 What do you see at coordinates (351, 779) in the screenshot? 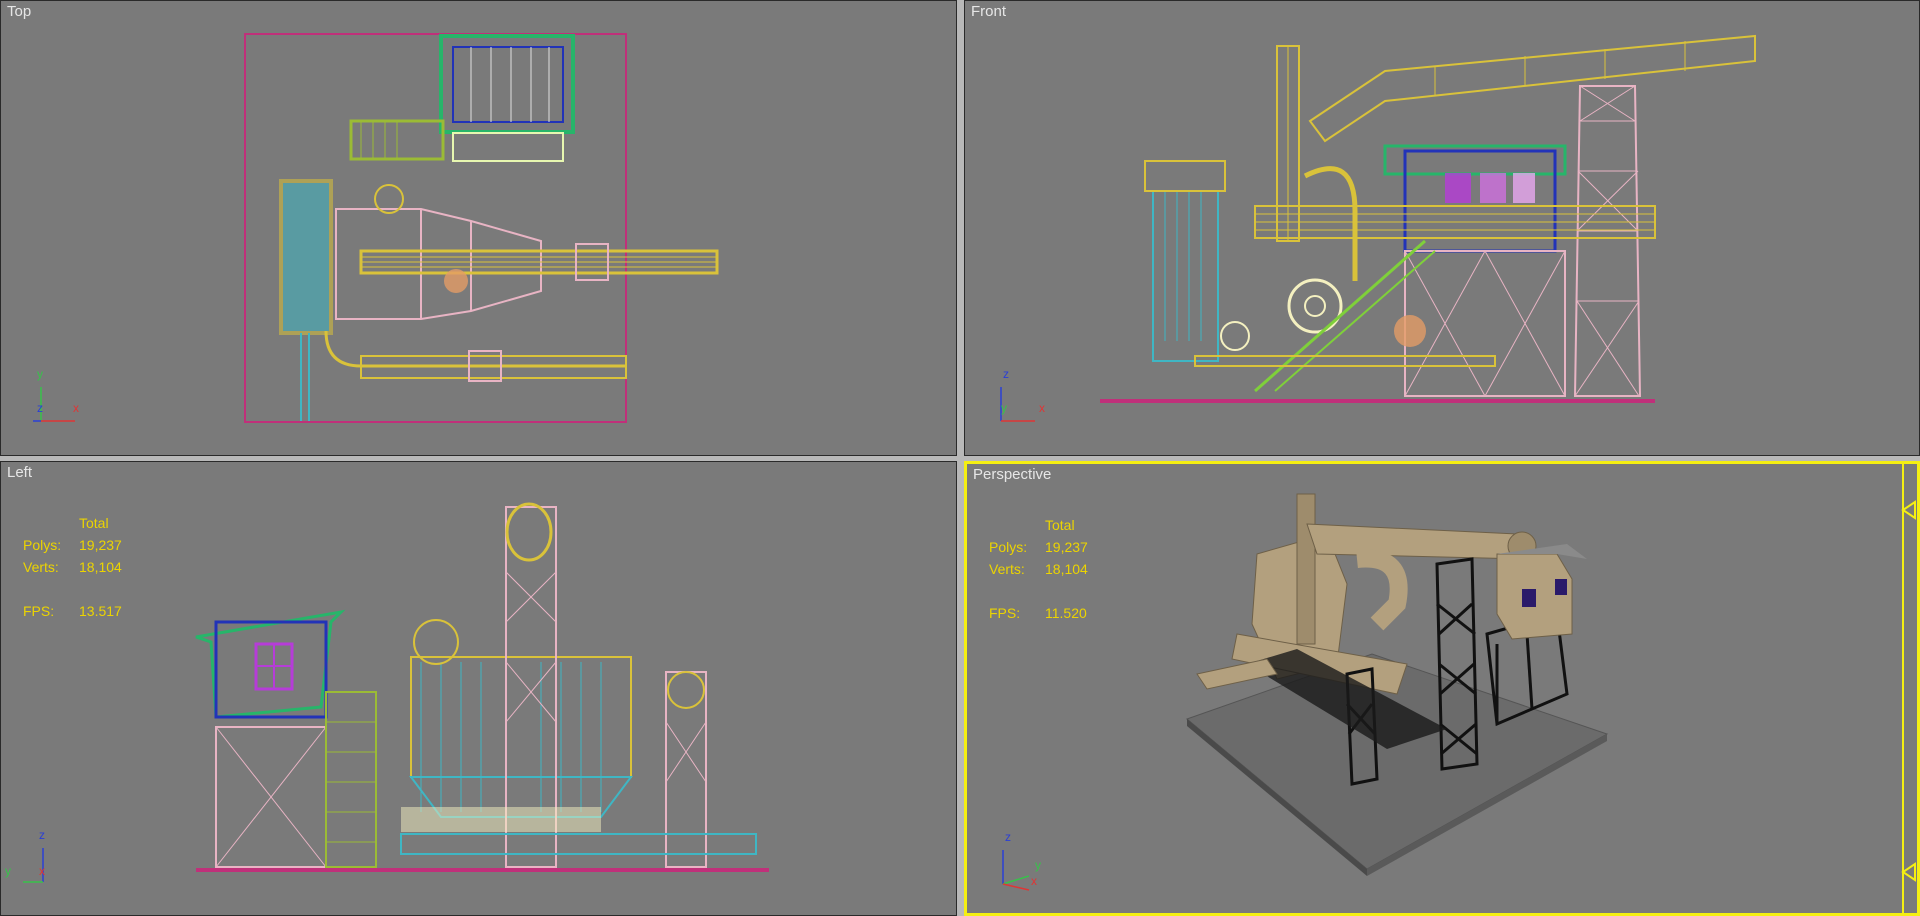
I see `stair-left` at bounding box center [351, 779].